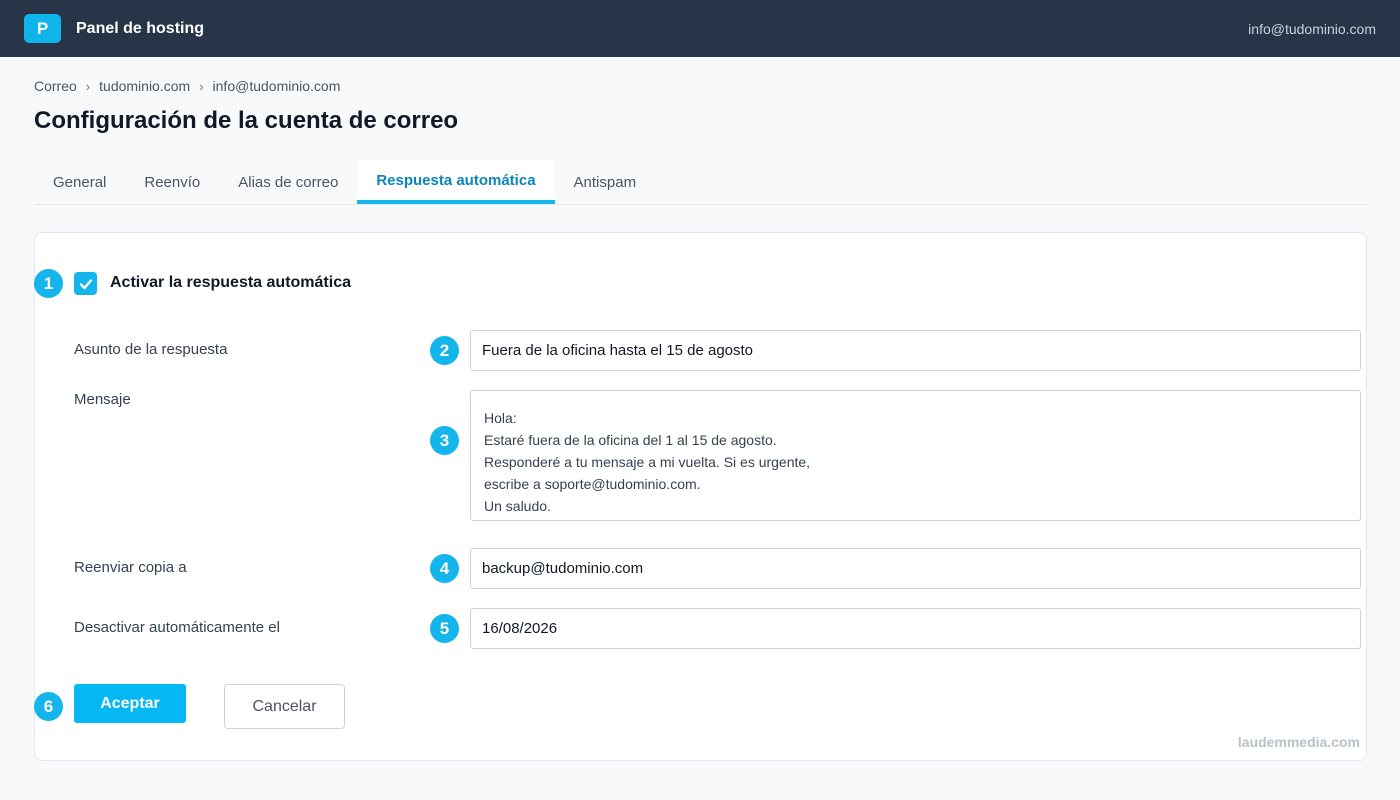 The height and width of the screenshot is (800, 1400). What do you see at coordinates (915, 350) in the screenshot?
I see `subject-input` at bounding box center [915, 350].